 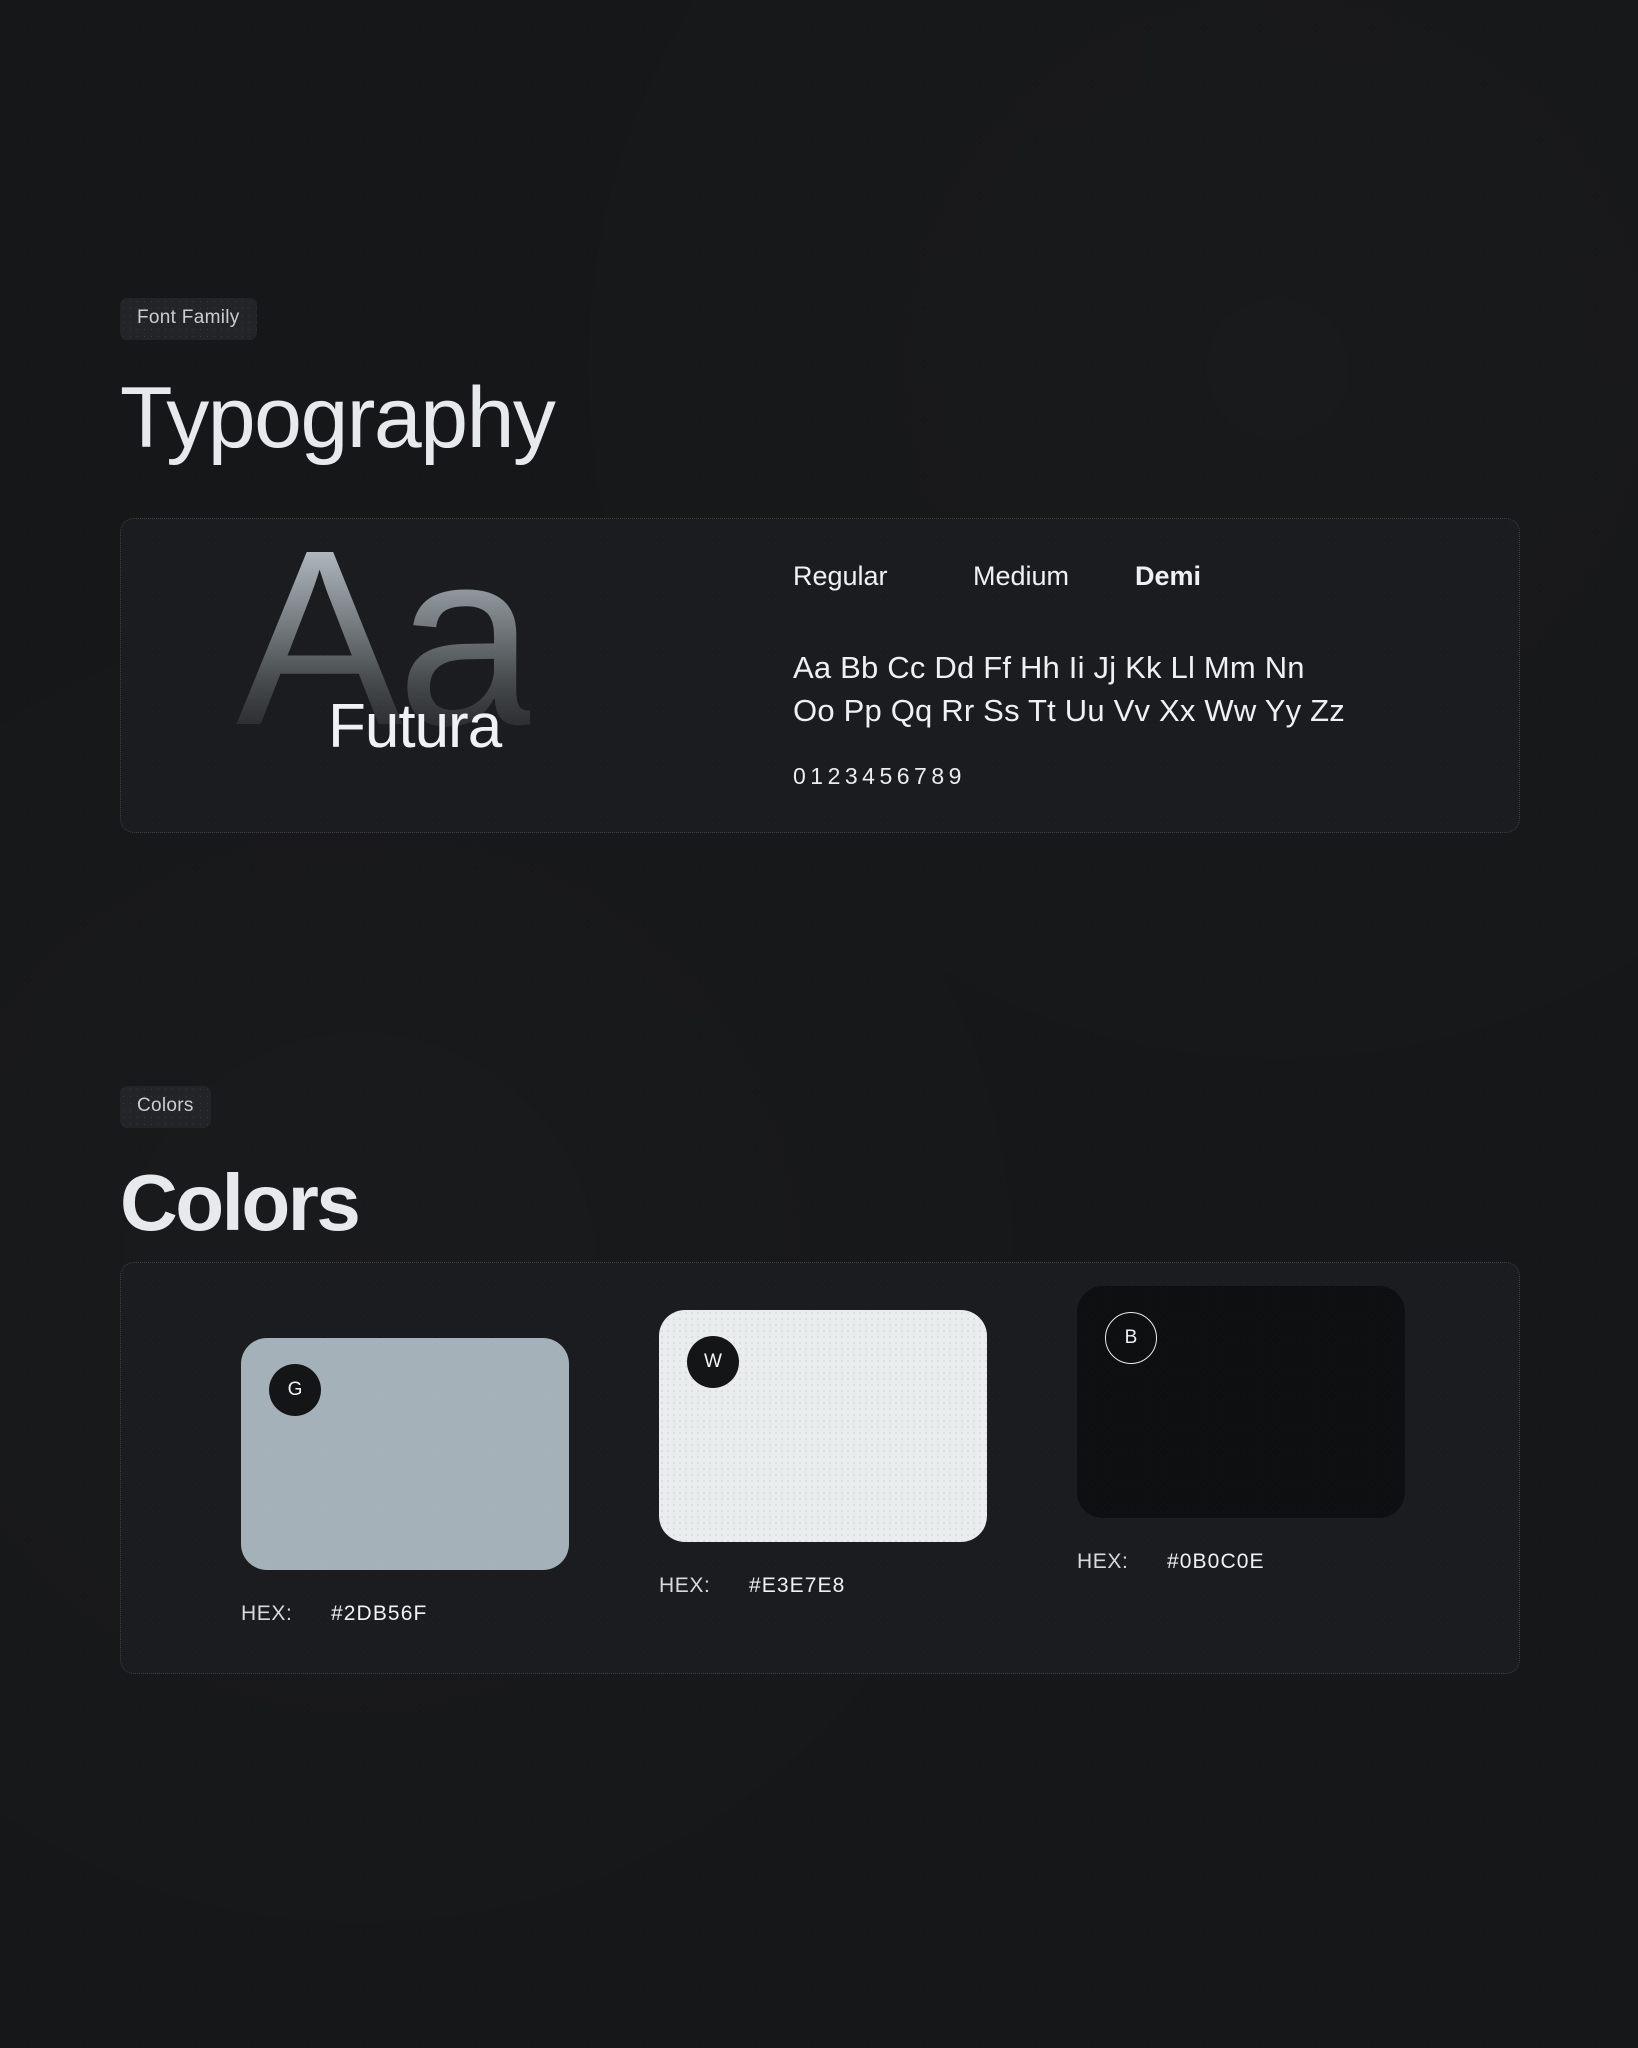 I want to click on colors-page-title: Colors, so click(x=240, y=1202).